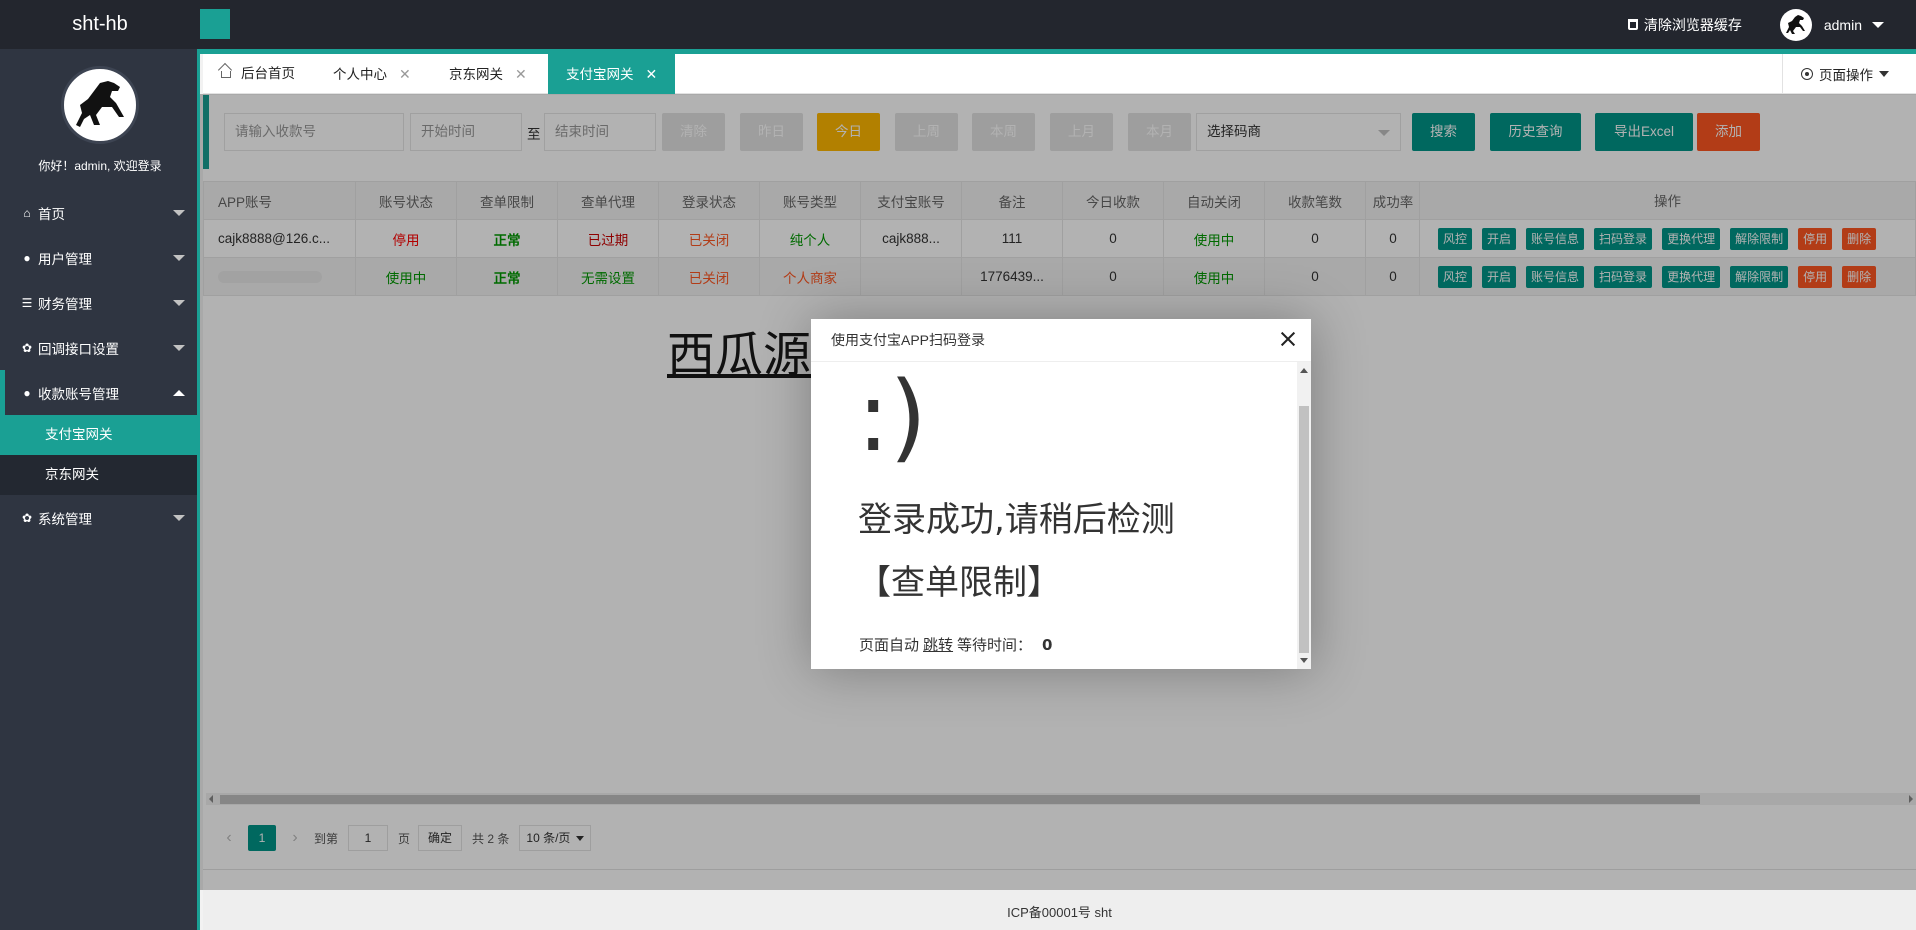 Image resolution: width=1916 pixels, height=930 pixels. I want to click on user-icon: ●, so click(27, 257).